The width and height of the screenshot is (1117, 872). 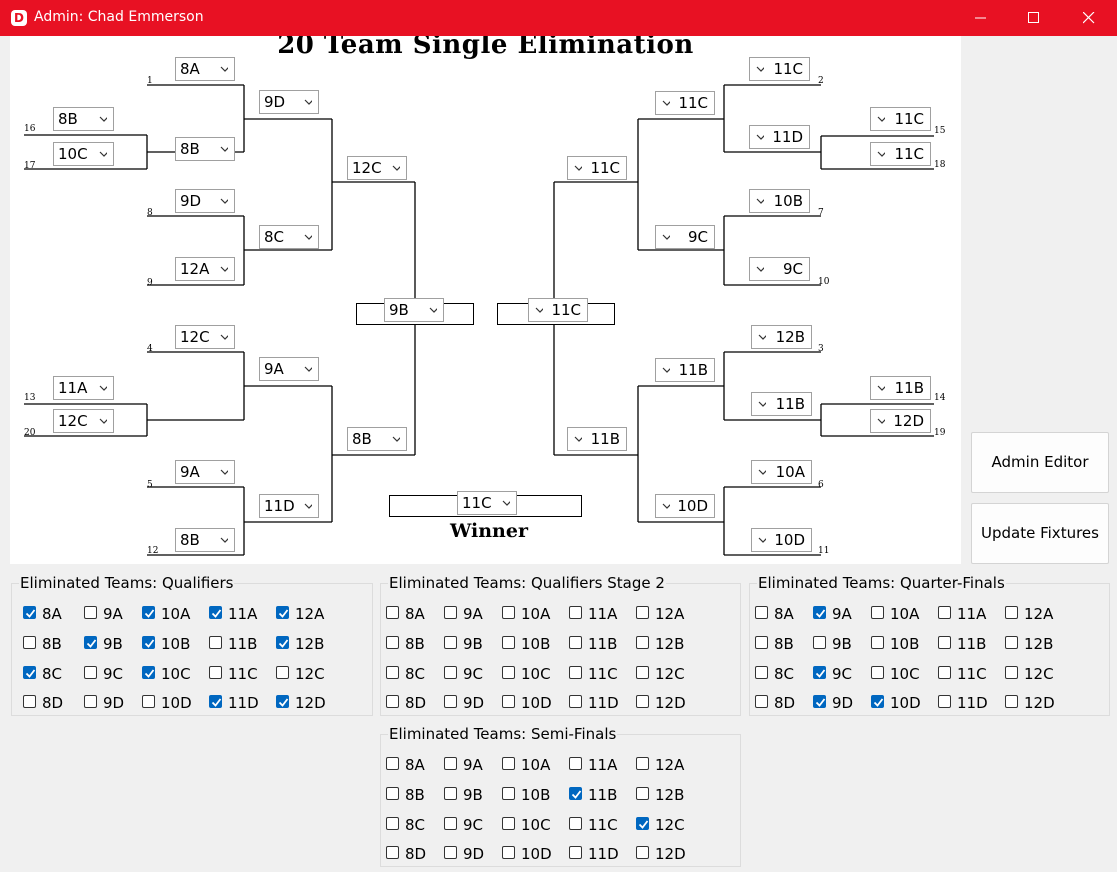 I want to click on team-select: 12D, so click(x=900, y=421).